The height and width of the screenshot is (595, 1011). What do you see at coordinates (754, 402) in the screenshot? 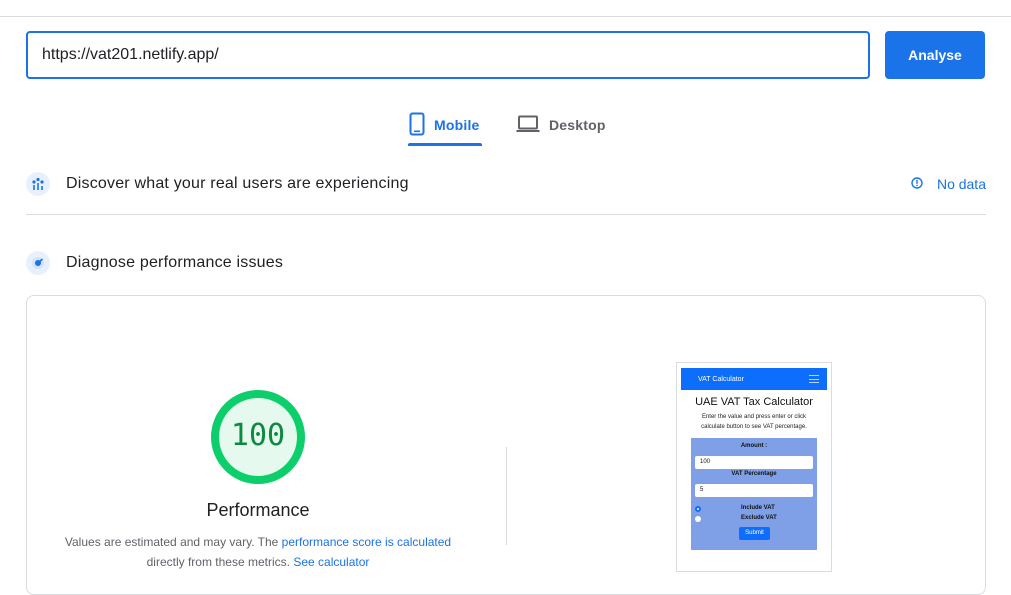
I see `screenshot-heading: UAE VAT Tax Calculator` at bounding box center [754, 402].